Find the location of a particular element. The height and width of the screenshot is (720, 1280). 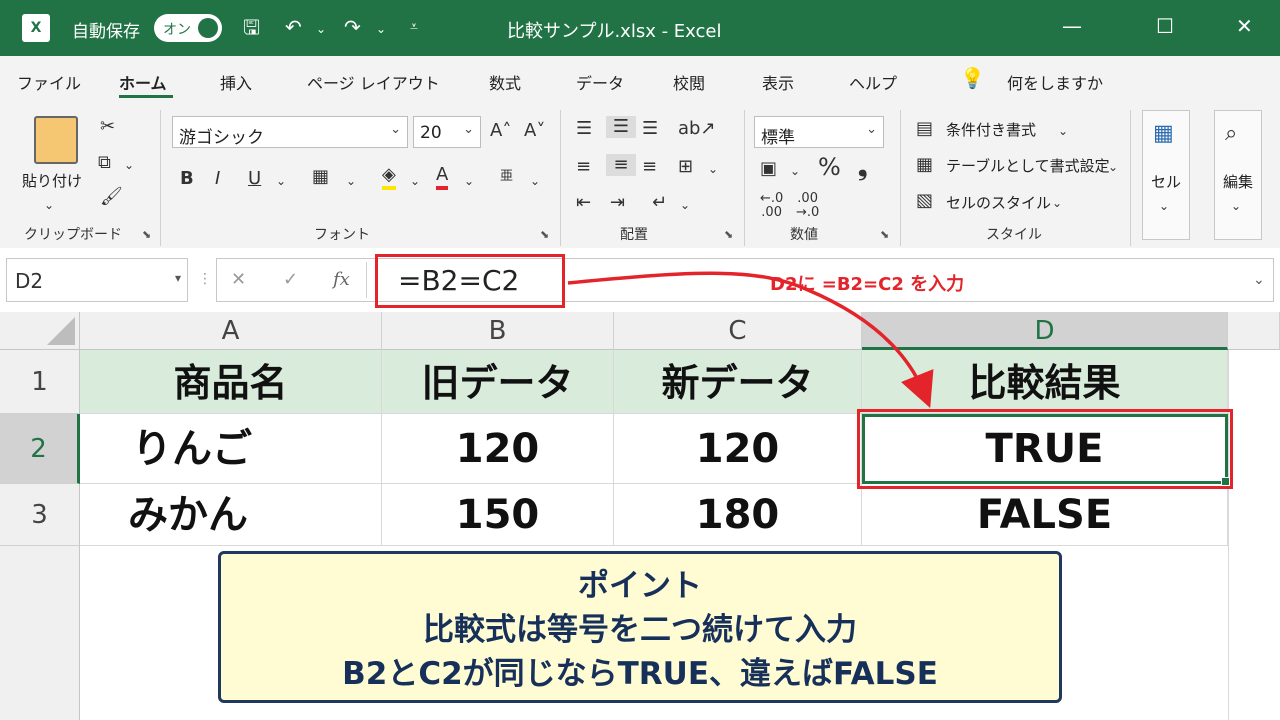

annotation-text: D2に =B2=C2 を入力 is located at coordinates (867, 284).